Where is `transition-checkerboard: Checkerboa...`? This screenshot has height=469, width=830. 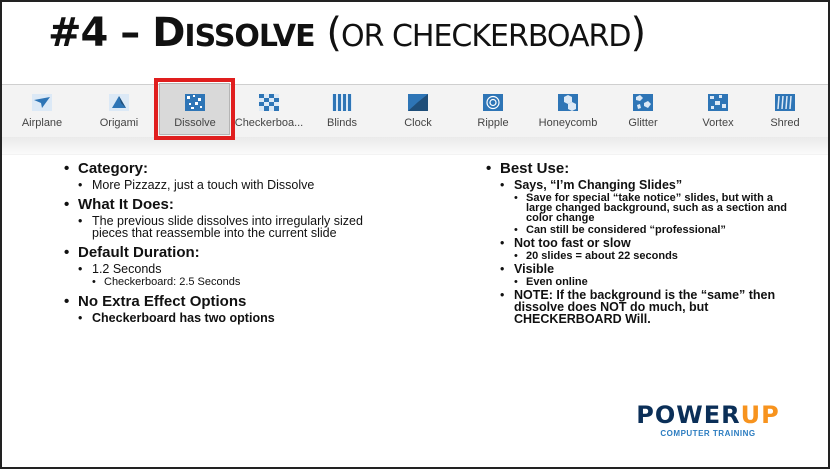 transition-checkerboard: Checkerboa... is located at coordinates (269, 111).